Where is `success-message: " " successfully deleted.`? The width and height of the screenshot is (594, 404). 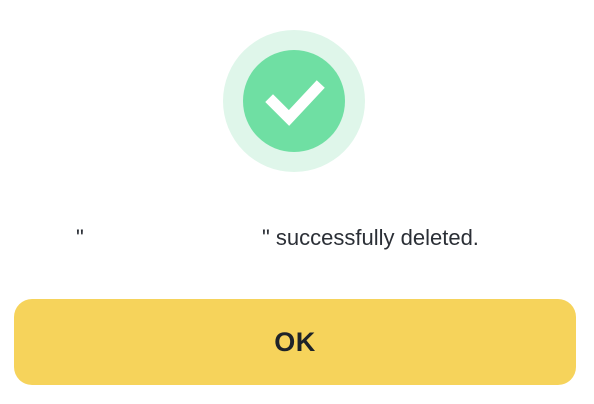 success-message: " " successfully deleted. is located at coordinates (297, 238).